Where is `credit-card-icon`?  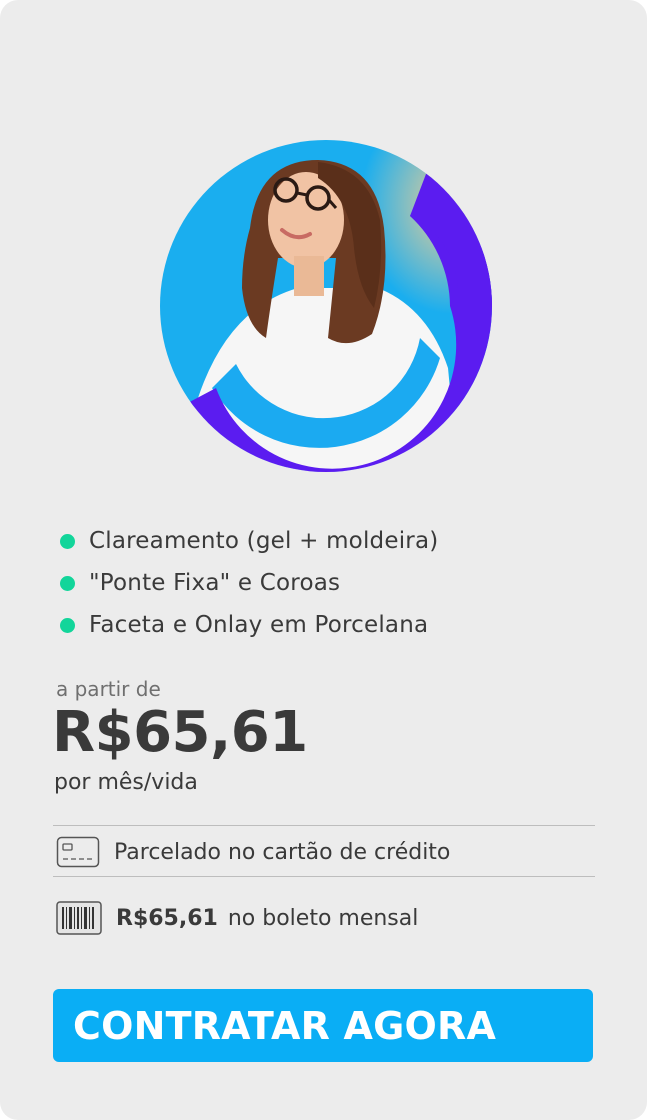 credit-card-icon is located at coordinates (78, 852).